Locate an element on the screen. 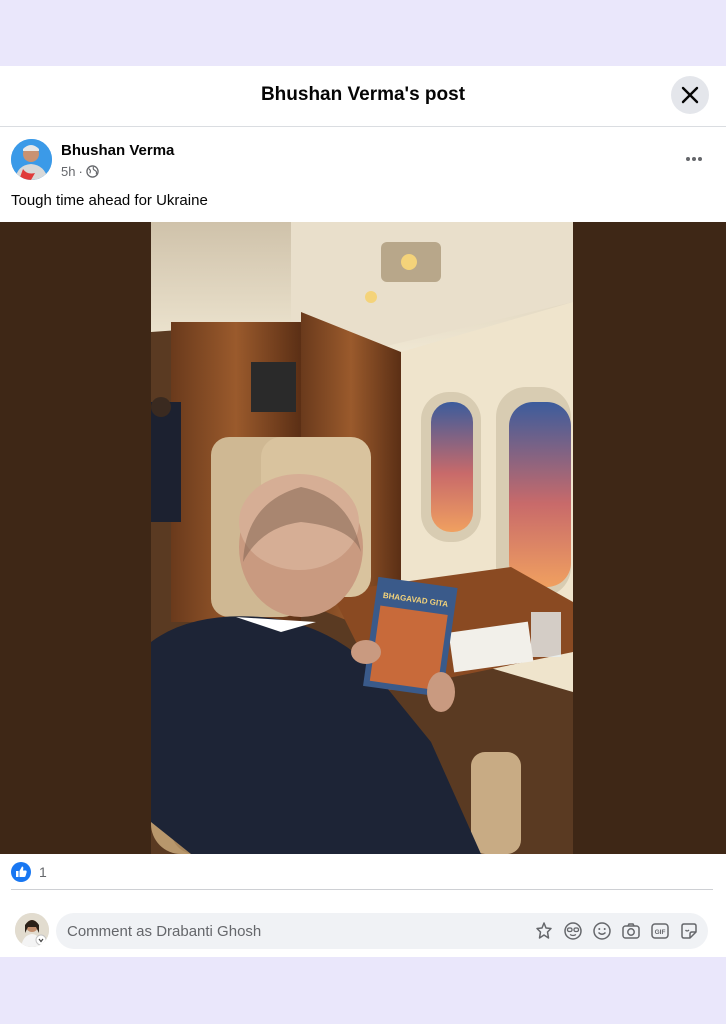 Image resolution: width=726 pixels, height=1024 pixels. emoji-icon is located at coordinates (602, 931).